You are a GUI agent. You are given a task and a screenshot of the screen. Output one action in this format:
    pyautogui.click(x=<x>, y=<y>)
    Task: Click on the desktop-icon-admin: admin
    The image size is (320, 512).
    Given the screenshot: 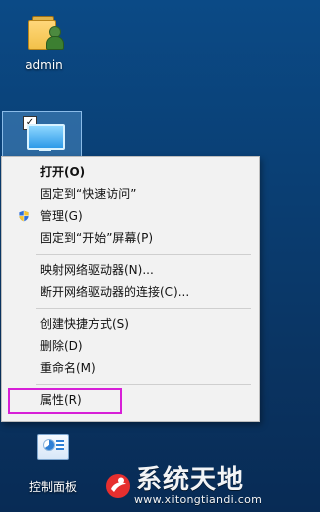 What is the action you would take?
    pyautogui.click(x=44, y=41)
    